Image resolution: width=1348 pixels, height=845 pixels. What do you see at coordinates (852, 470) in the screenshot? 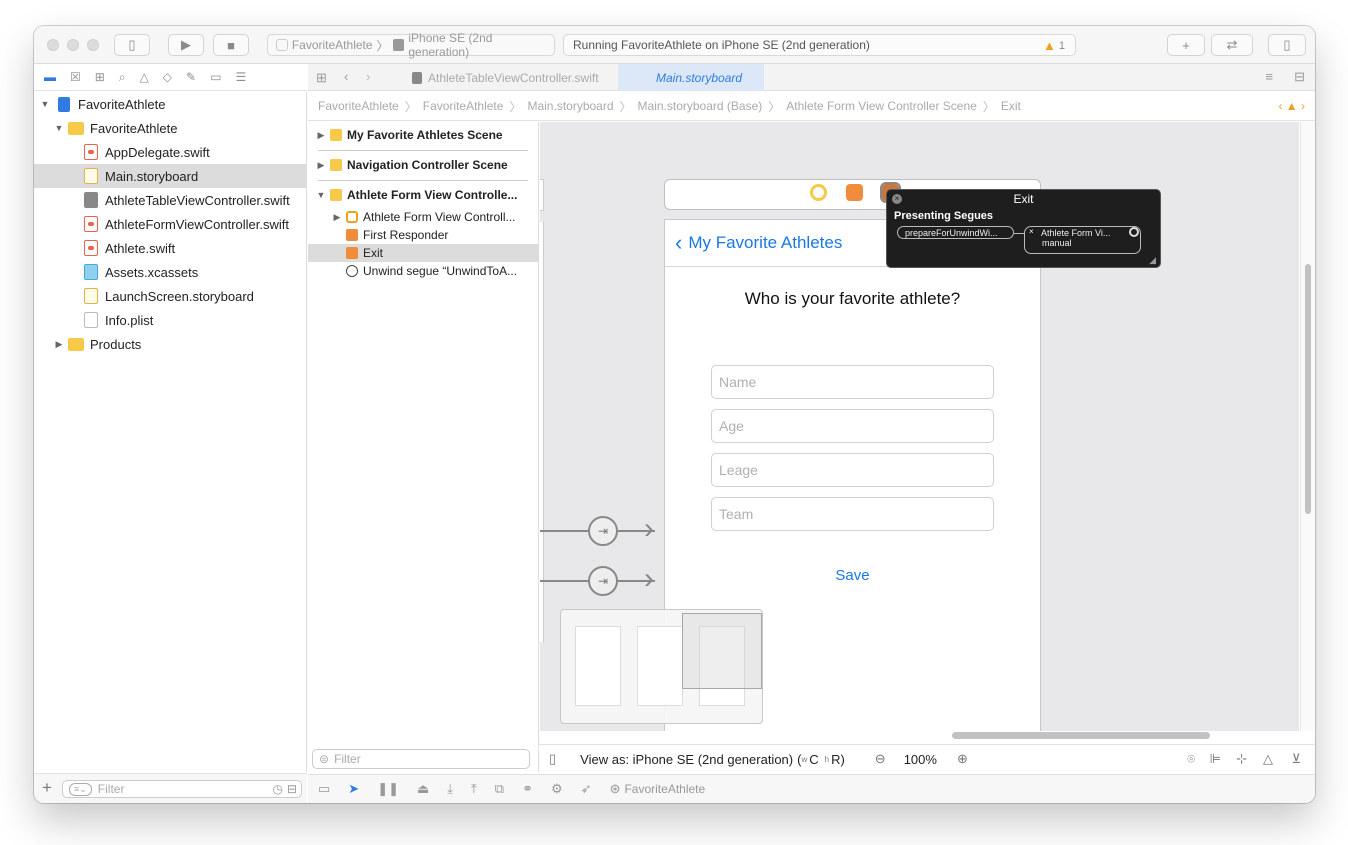
I see `league-field: Leage` at bounding box center [852, 470].